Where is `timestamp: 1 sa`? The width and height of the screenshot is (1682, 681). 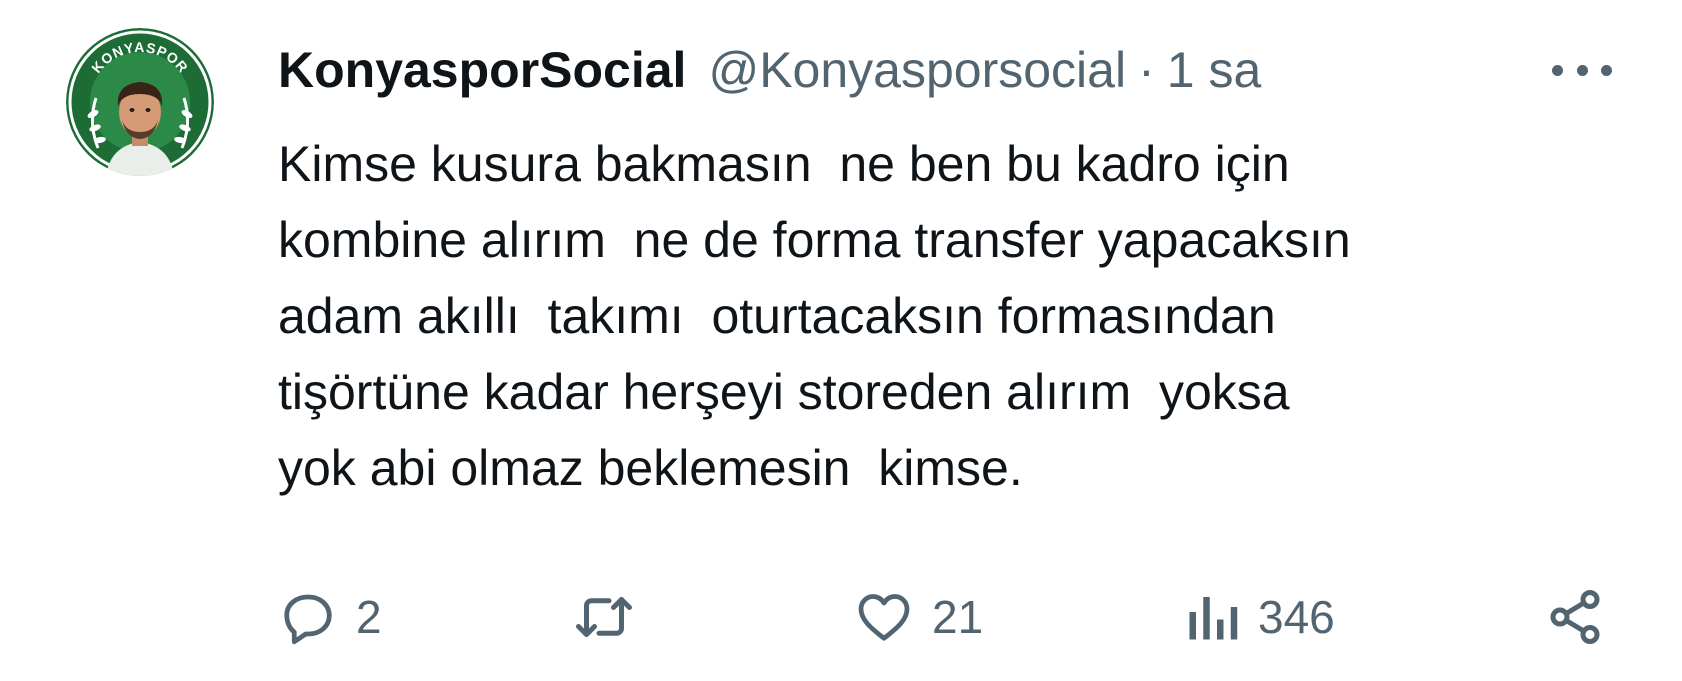
timestamp: 1 sa is located at coordinates (1214, 70).